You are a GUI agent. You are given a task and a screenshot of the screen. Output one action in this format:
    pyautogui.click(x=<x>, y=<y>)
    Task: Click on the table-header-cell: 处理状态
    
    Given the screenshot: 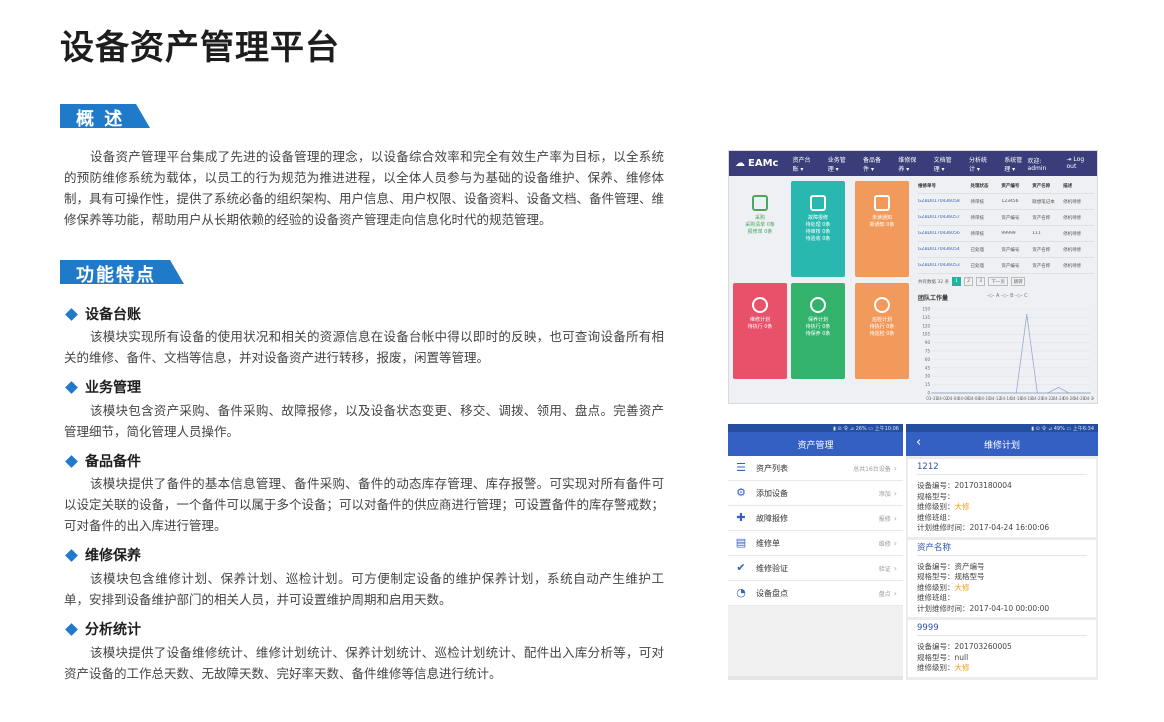 What is the action you would take?
    pyautogui.click(x=979, y=186)
    